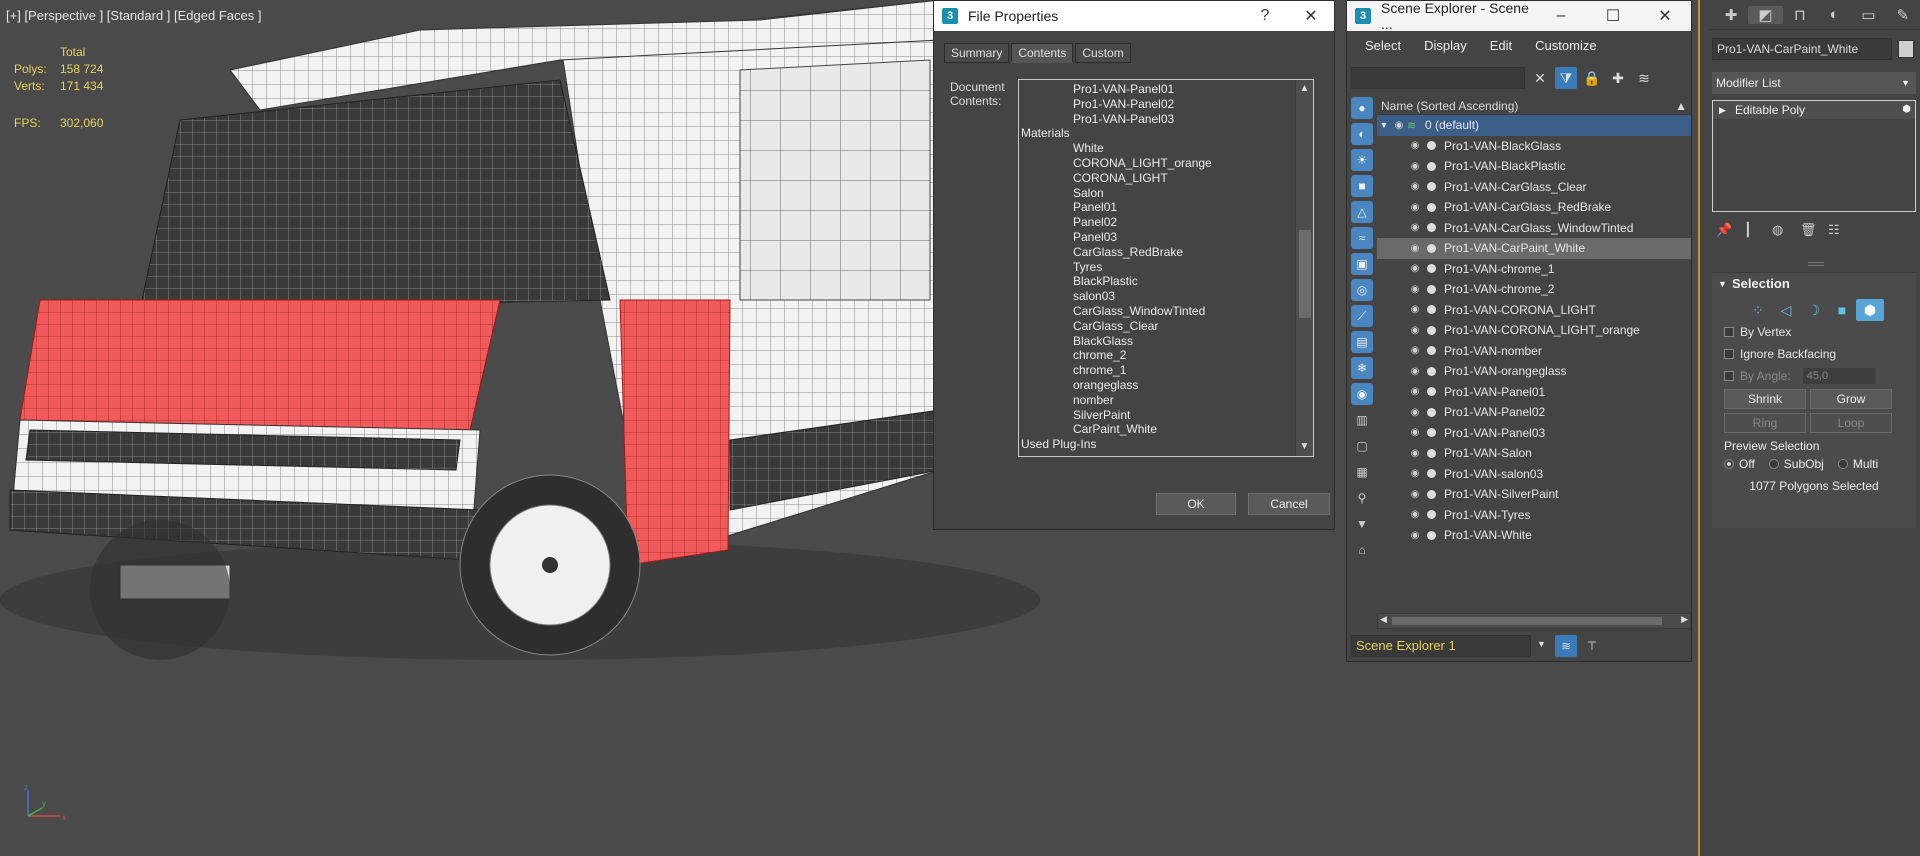  Describe the element at coordinates (1613, 16) in the screenshot. I see `maximize-button: ☐` at that location.